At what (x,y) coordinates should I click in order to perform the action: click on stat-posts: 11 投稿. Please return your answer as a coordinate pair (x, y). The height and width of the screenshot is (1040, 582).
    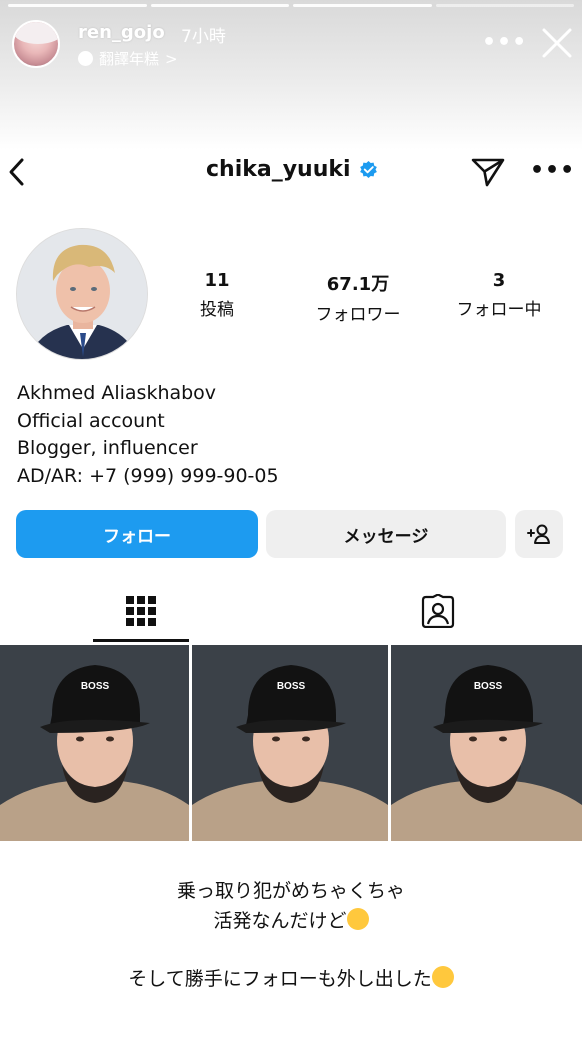
    Looking at the image, I should click on (217, 295).